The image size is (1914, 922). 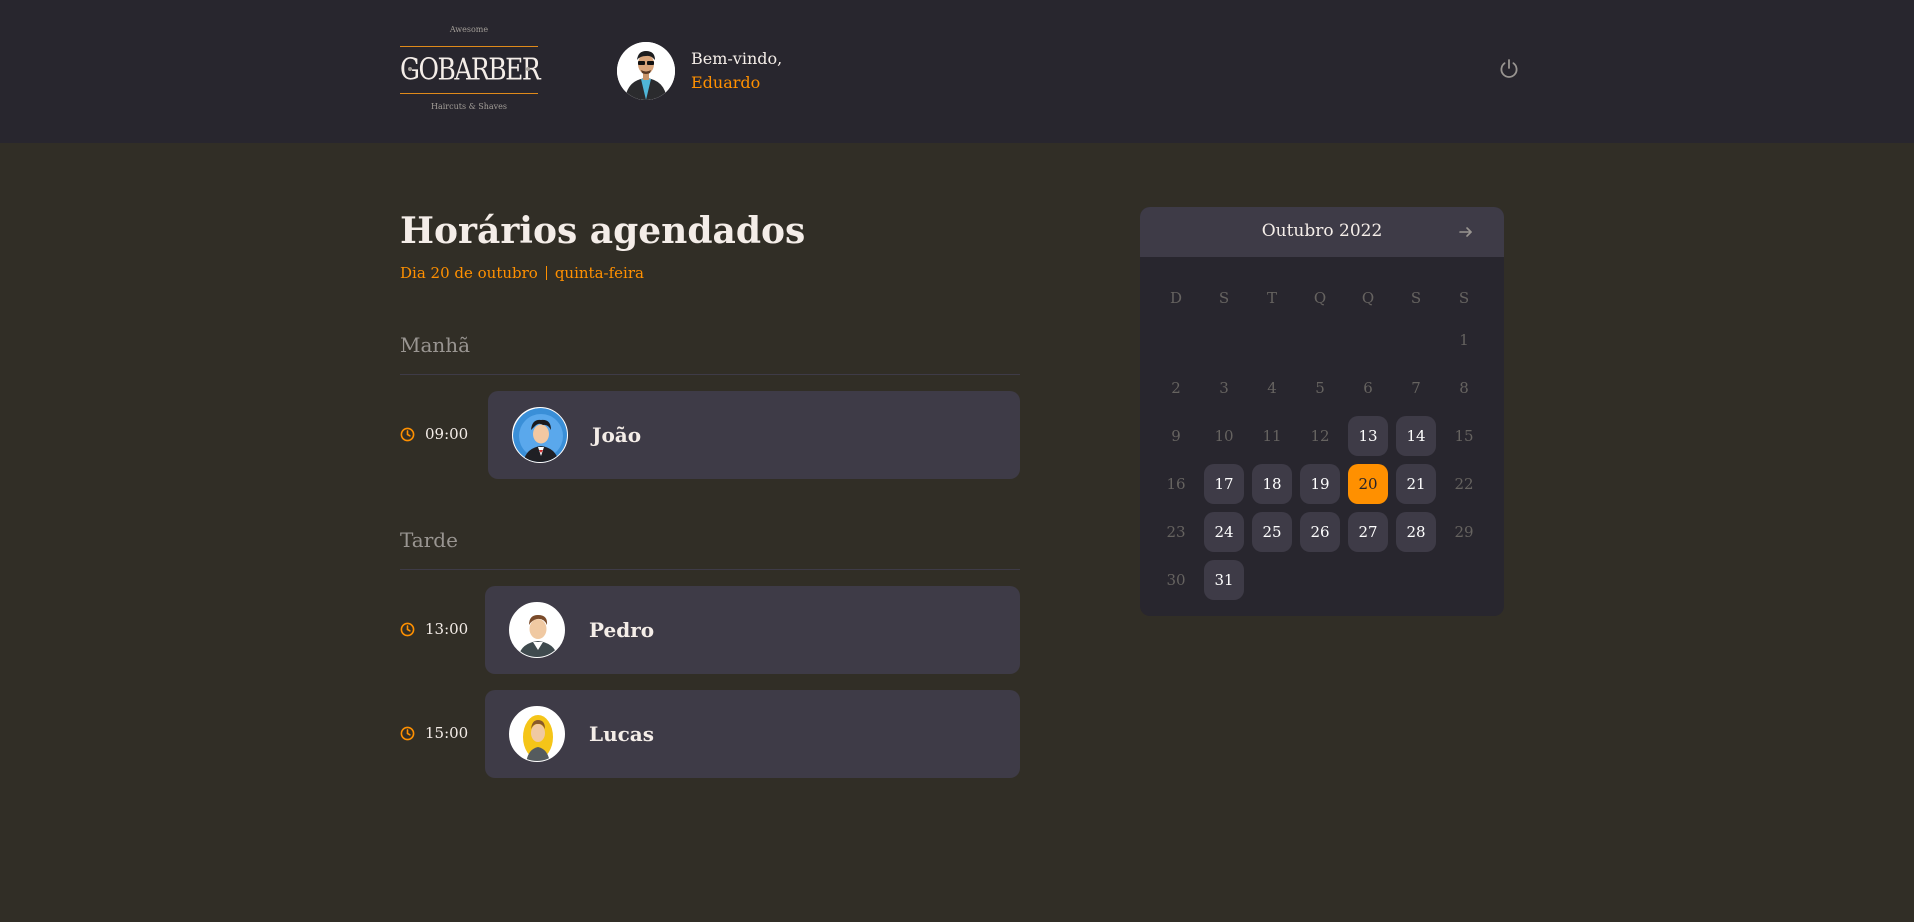 What do you see at coordinates (736, 83) in the screenshot?
I see `user-name-link: Eduardo` at bounding box center [736, 83].